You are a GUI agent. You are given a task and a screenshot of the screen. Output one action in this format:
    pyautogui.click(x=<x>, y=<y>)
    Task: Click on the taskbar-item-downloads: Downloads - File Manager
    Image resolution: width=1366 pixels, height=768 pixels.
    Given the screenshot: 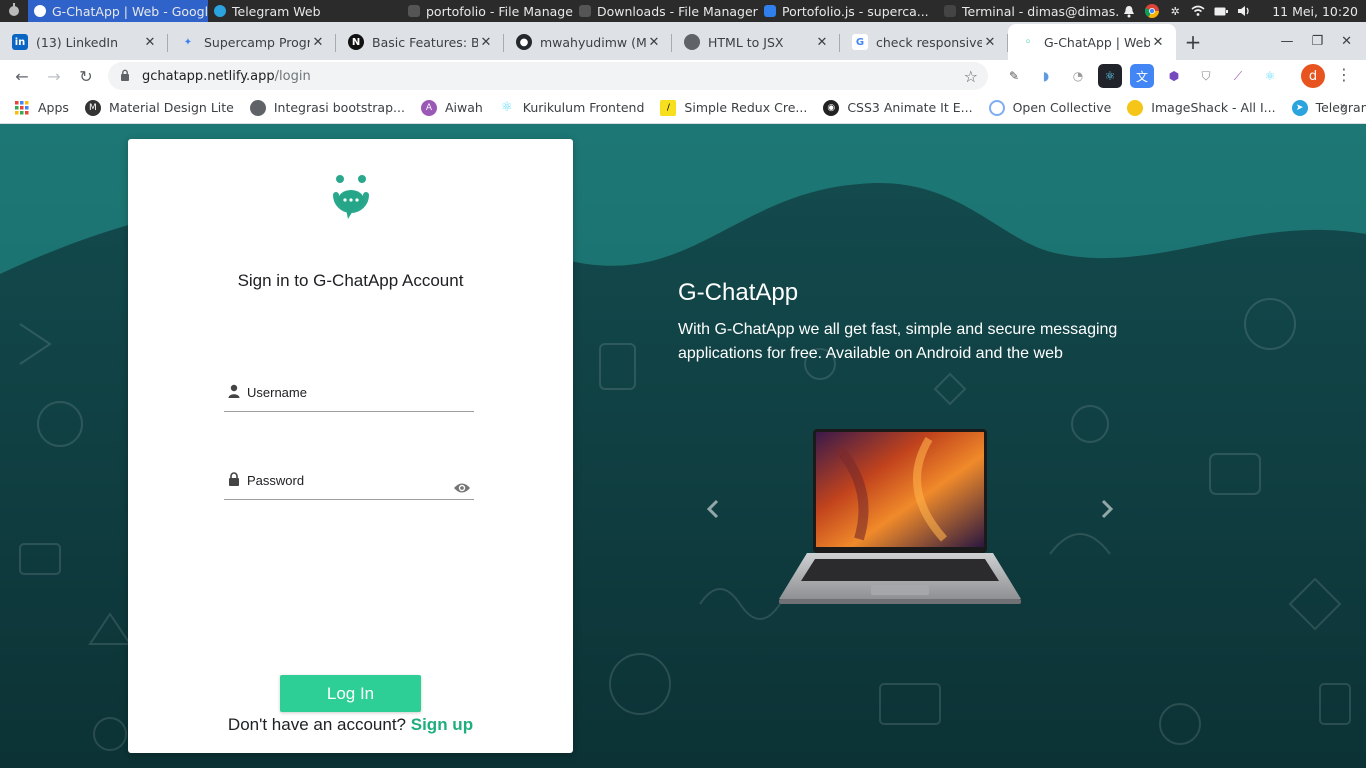 What is the action you would take?
    pyautogui.click(x=665, y=11)
    